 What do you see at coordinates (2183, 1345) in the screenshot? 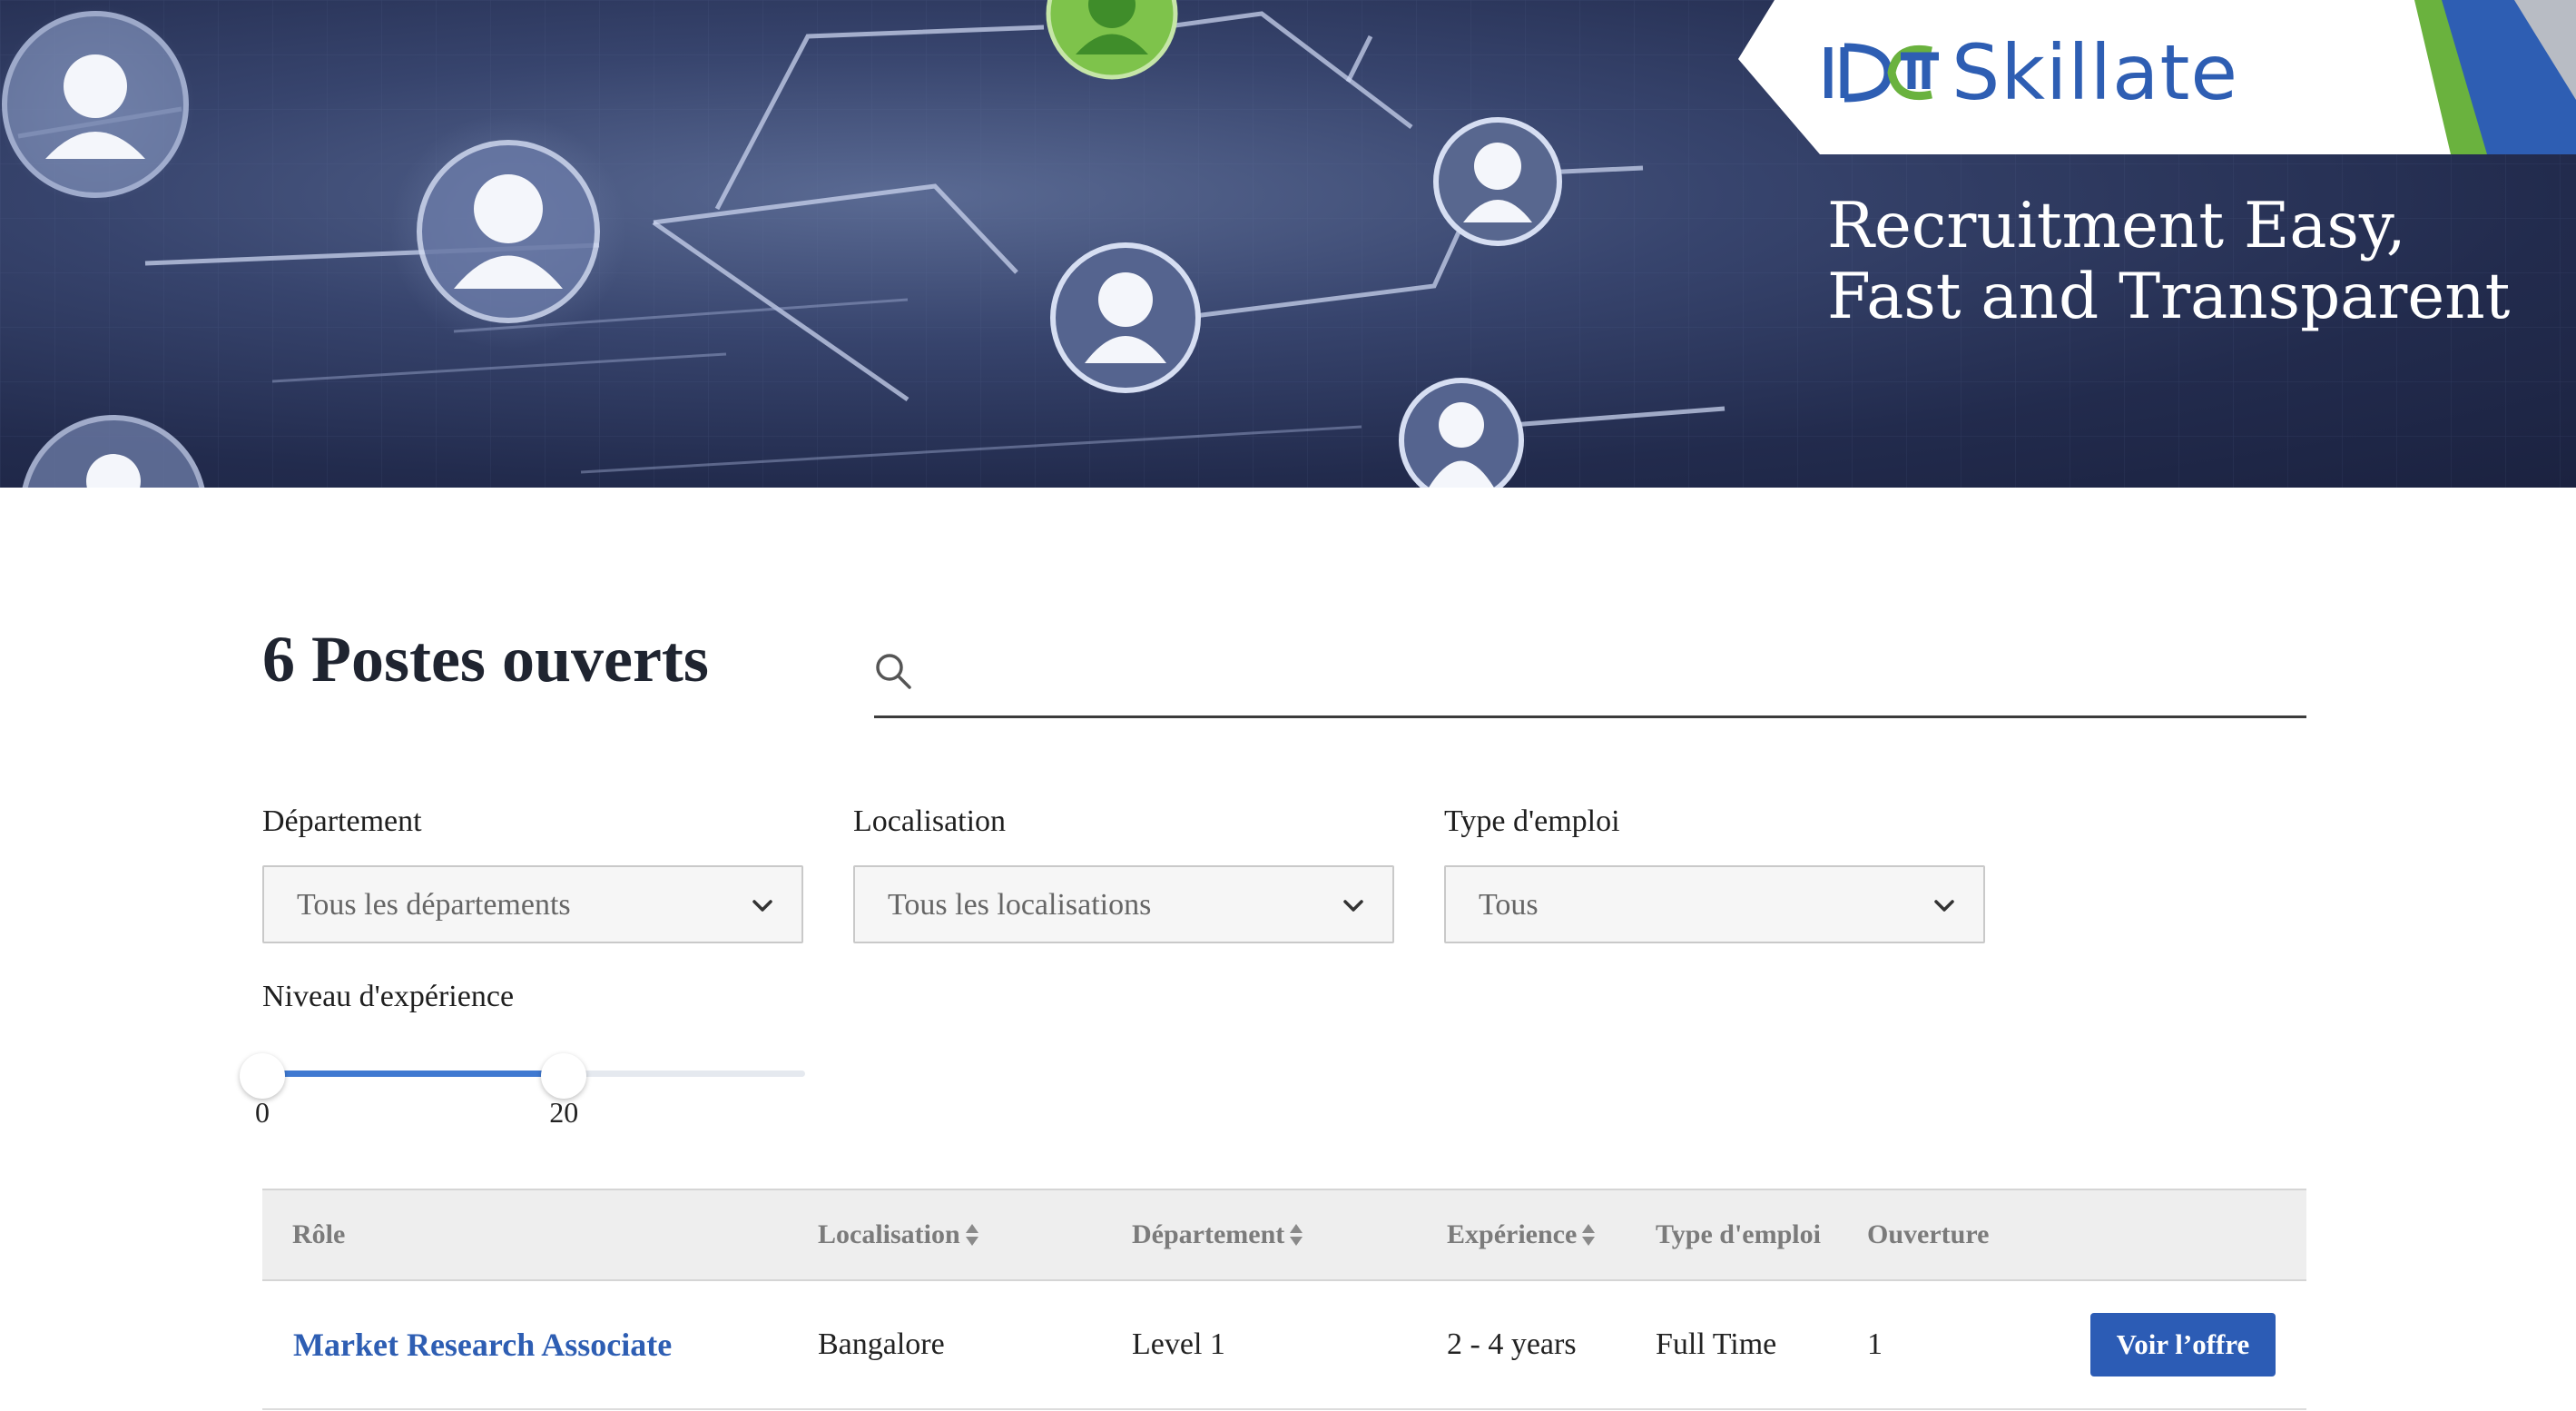
I see `view-offer-button: Voir l’offre` at bounding box center [2183, 1345].